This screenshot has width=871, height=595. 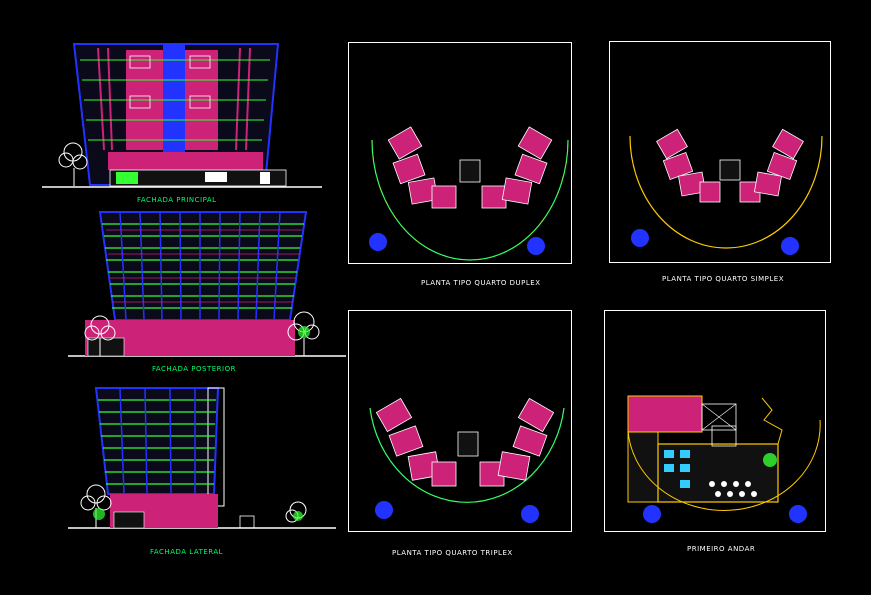 I want to click on primeiro-andar-label: PRIMEIRO ANDAR, so click(x=721, y=549).